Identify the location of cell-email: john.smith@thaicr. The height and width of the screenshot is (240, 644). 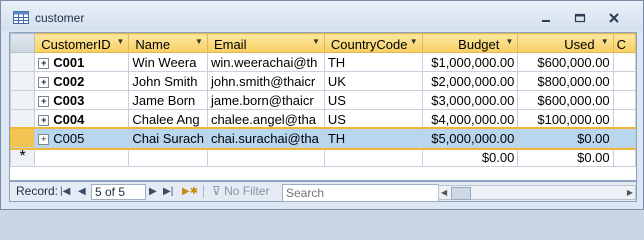
(265, 81).